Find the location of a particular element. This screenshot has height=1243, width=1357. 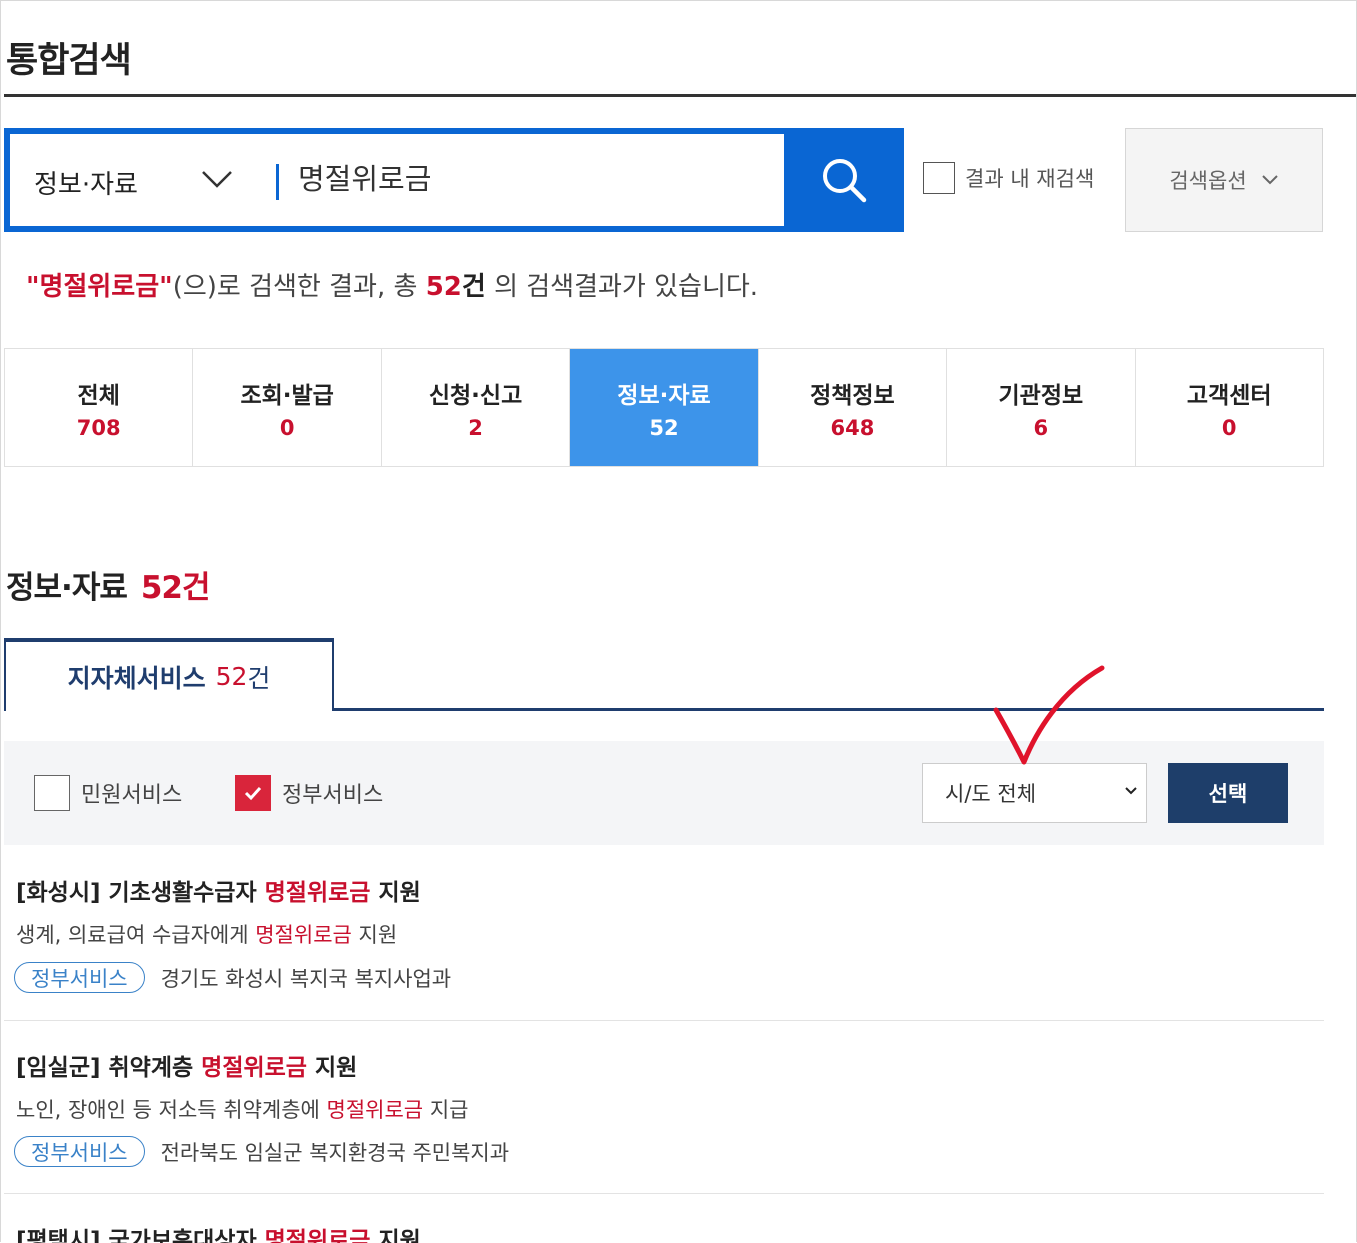

result-title: [화성시] 기초생활수급자 명절위로금 지원 is located at coordinates (218, 890).